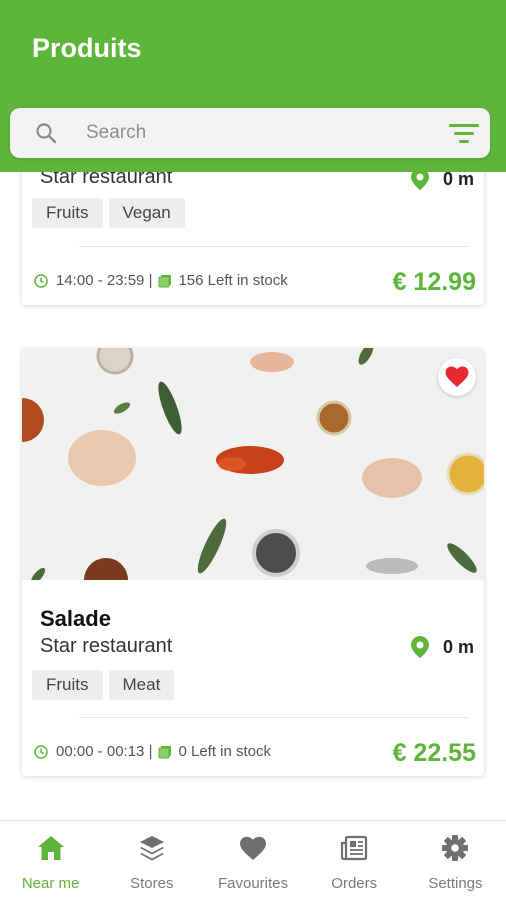  I want to click on product-meta: 14:00 - 23:59 | 156 Left in stock, so click(161, 280).